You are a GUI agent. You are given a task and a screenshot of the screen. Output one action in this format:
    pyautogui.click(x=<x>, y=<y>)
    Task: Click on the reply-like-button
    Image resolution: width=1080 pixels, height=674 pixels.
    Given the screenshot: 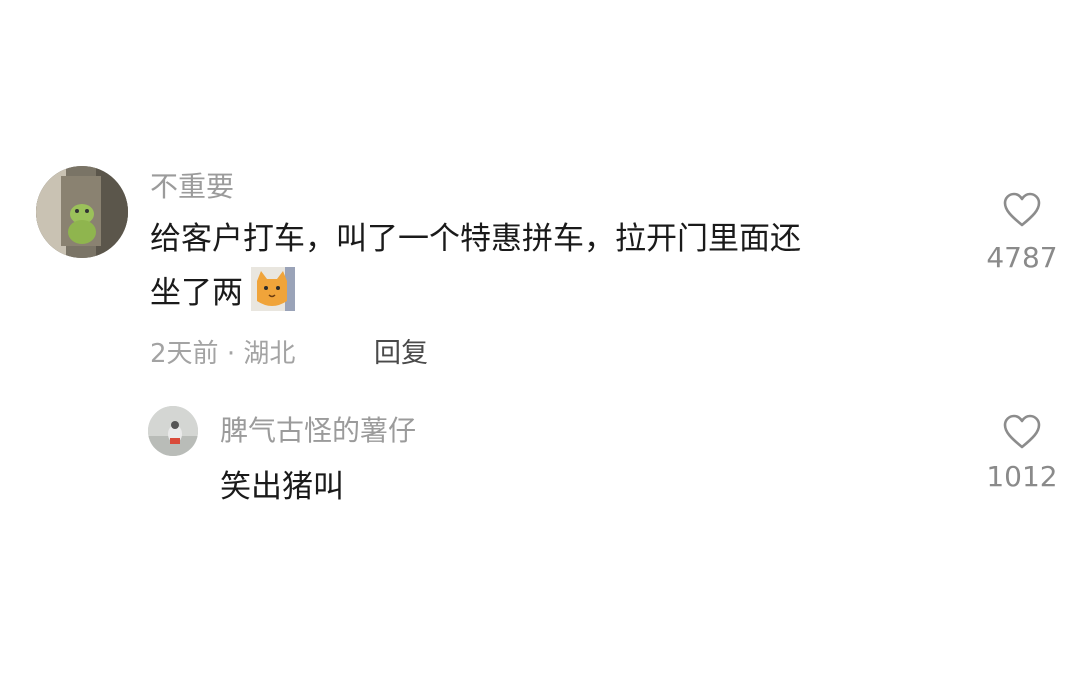 What is the action you would take?
    pyautogui.click(x=1022, y=434)
    